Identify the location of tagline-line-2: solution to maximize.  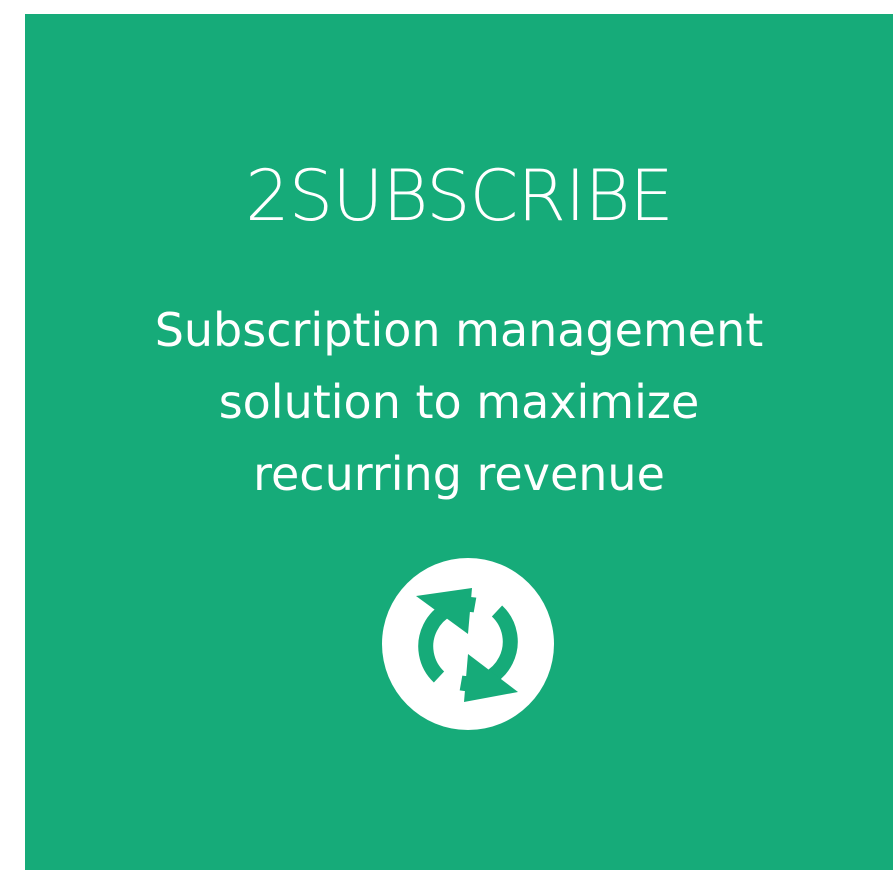
(459, 402).